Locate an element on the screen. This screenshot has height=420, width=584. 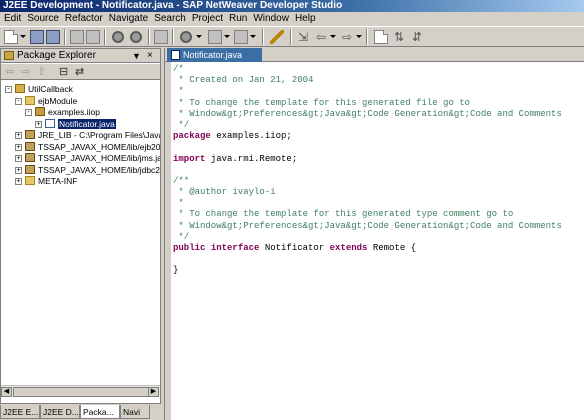
code-token: Remote { is located at coordinates (392, 248).